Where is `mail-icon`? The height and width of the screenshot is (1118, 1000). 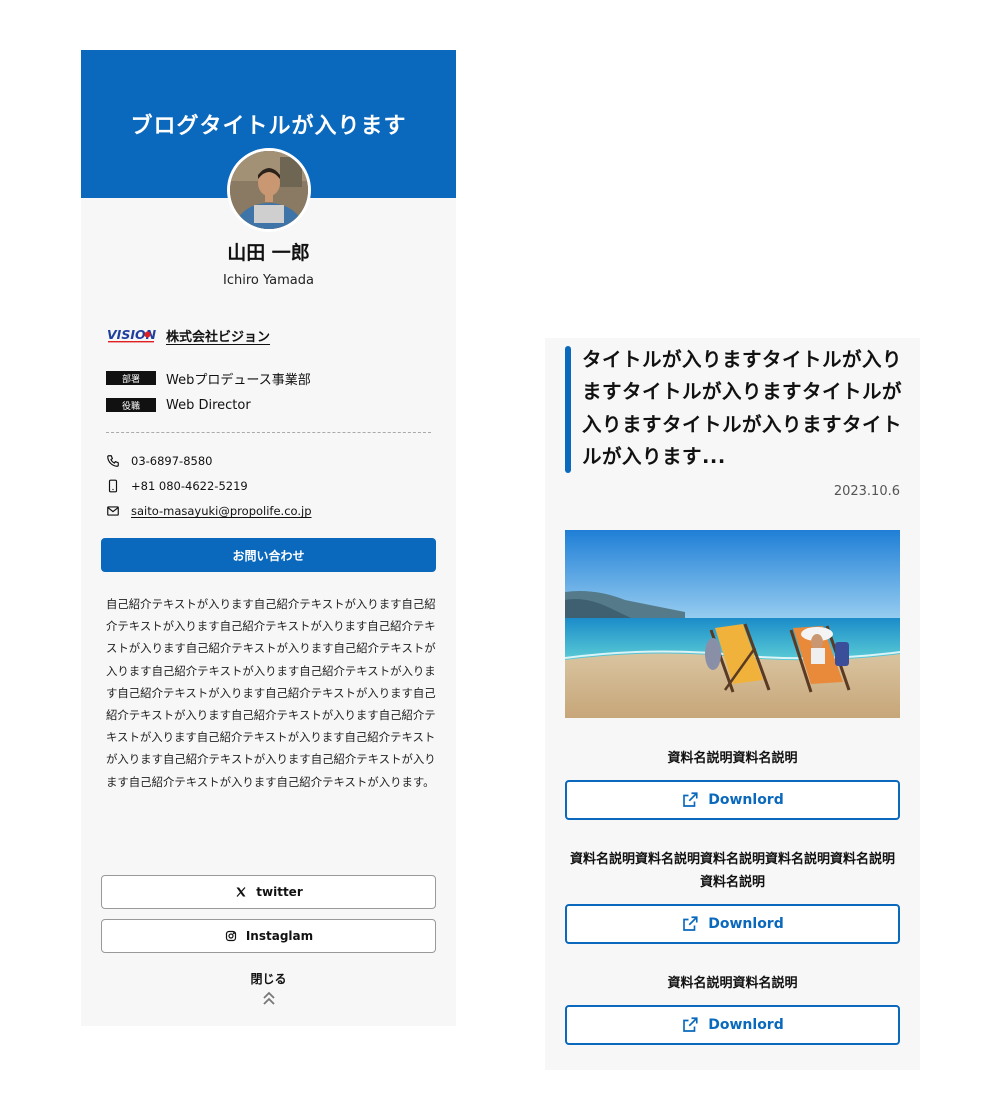 mail-icon is located at coordinates (113, 511).